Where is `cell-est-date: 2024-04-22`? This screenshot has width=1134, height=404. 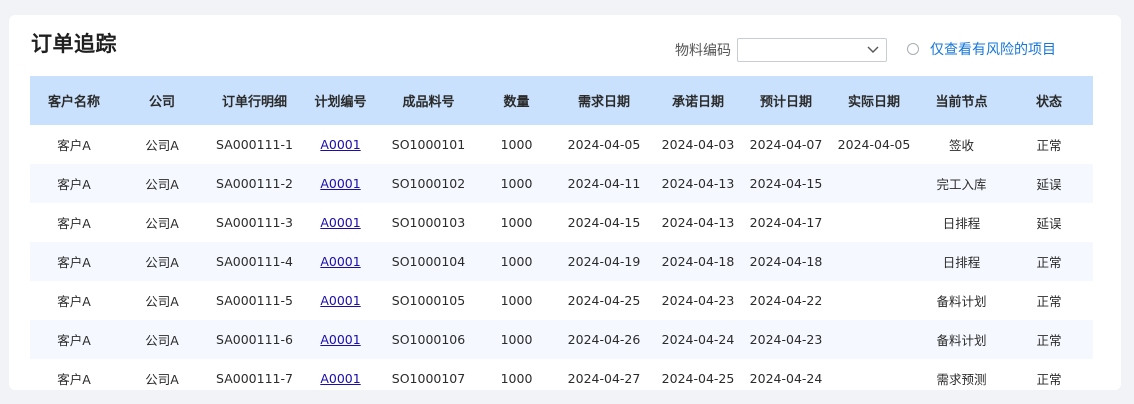
cell-est-date: 2024-04-22 is located at coordinates (786, 300).